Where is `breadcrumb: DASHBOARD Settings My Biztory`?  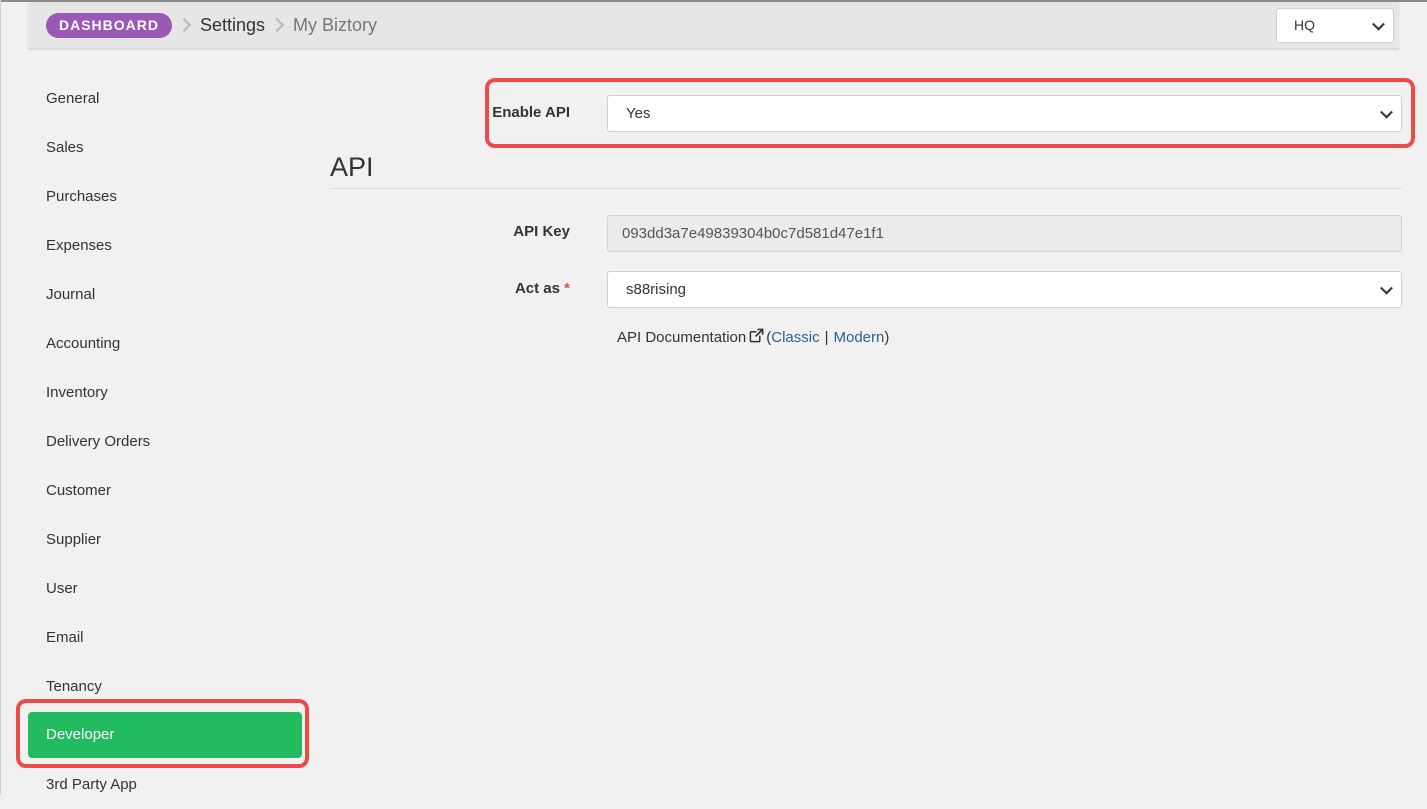 breadcrumb: DASHBOARD Settings My Biztory is located at coordinates (211, 25).